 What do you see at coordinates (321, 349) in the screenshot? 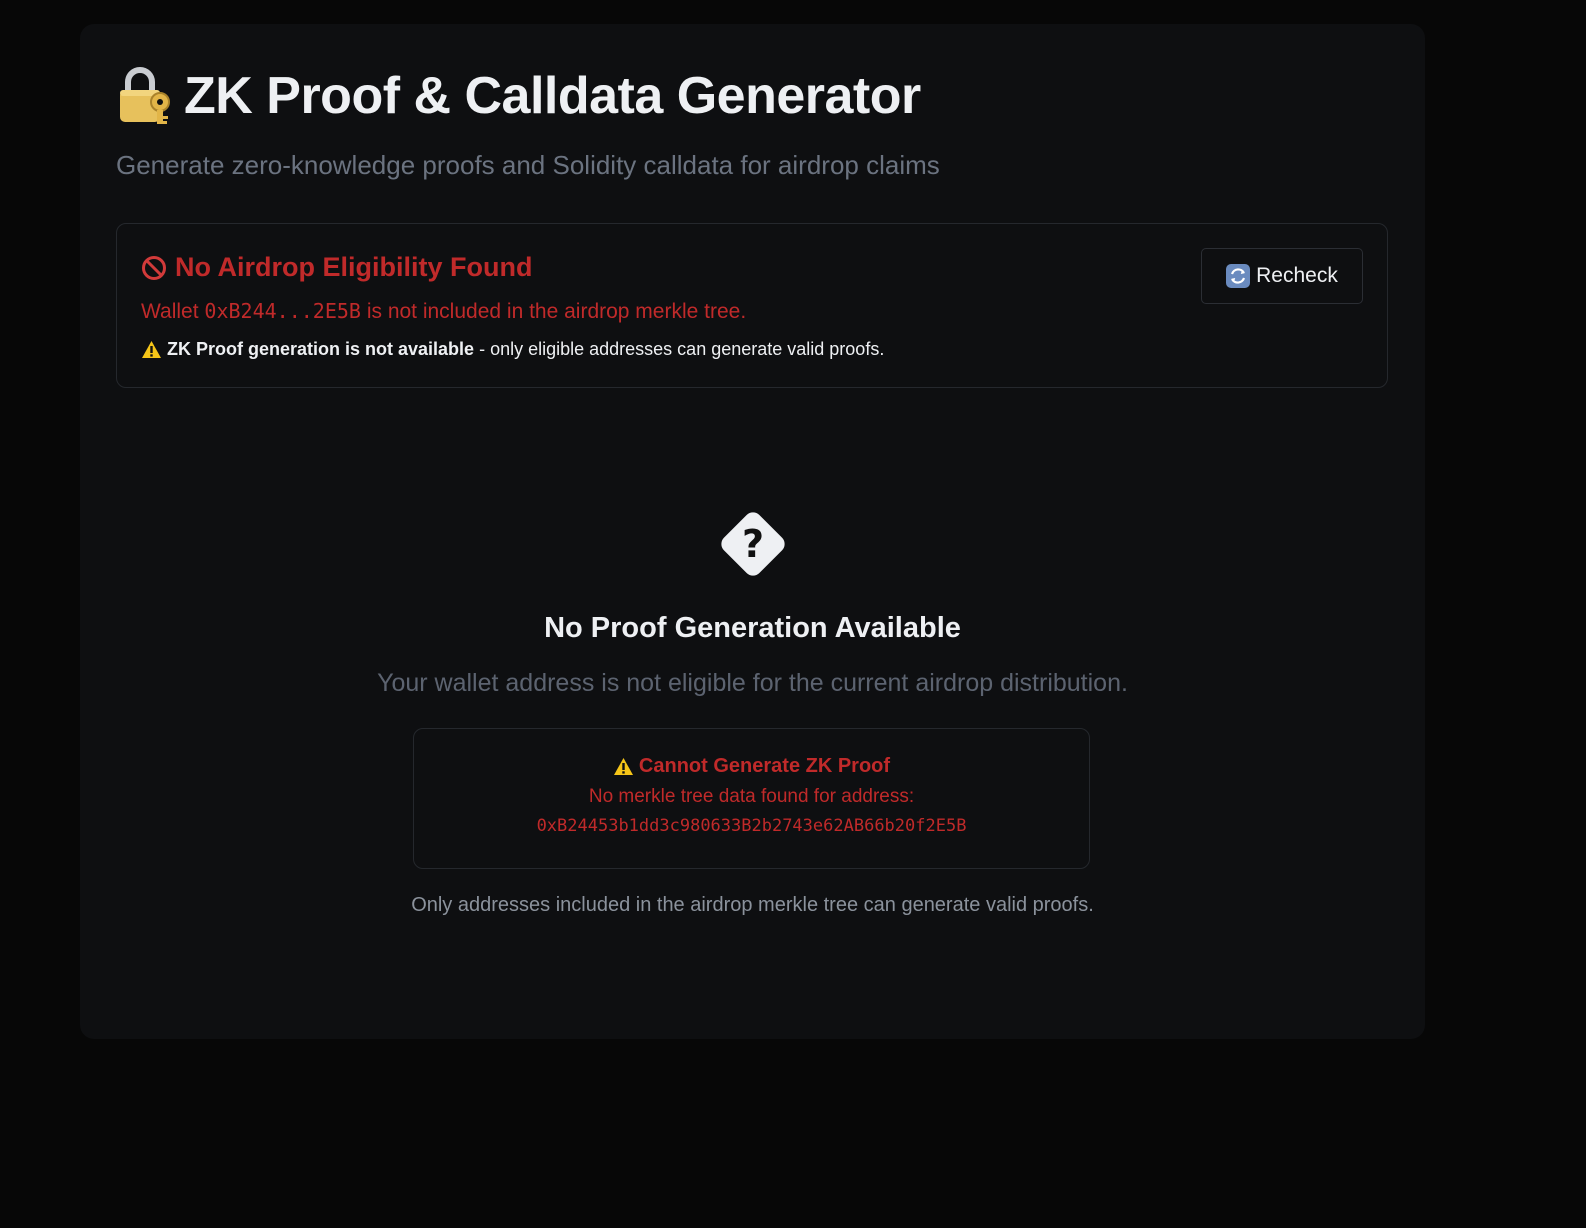
I see `alert-note-bold: ZK Proof generation is not available` at bounding box center [321, 349].